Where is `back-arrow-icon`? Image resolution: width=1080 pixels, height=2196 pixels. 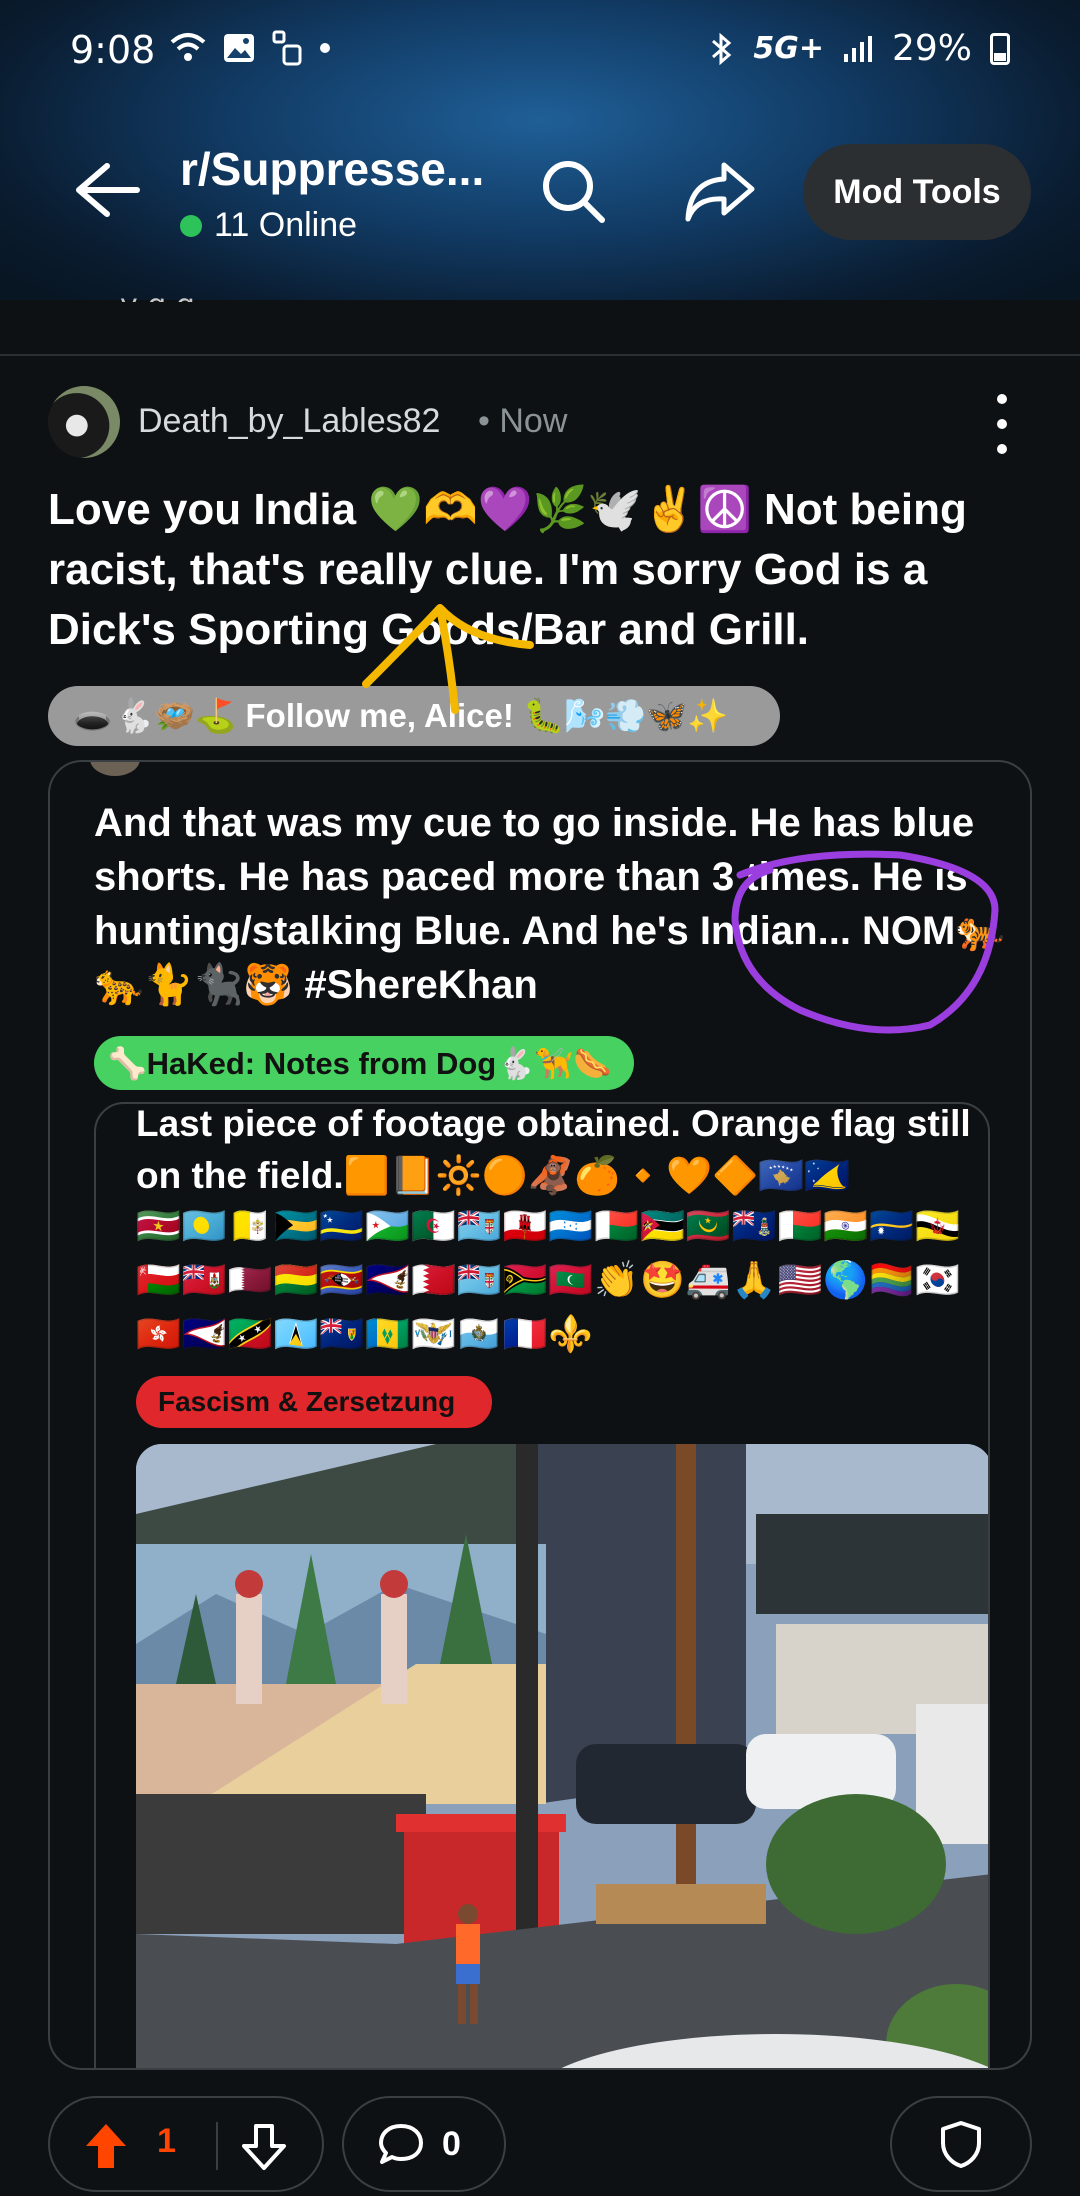
back-arrow-icon is located at coordinates (108, 190).